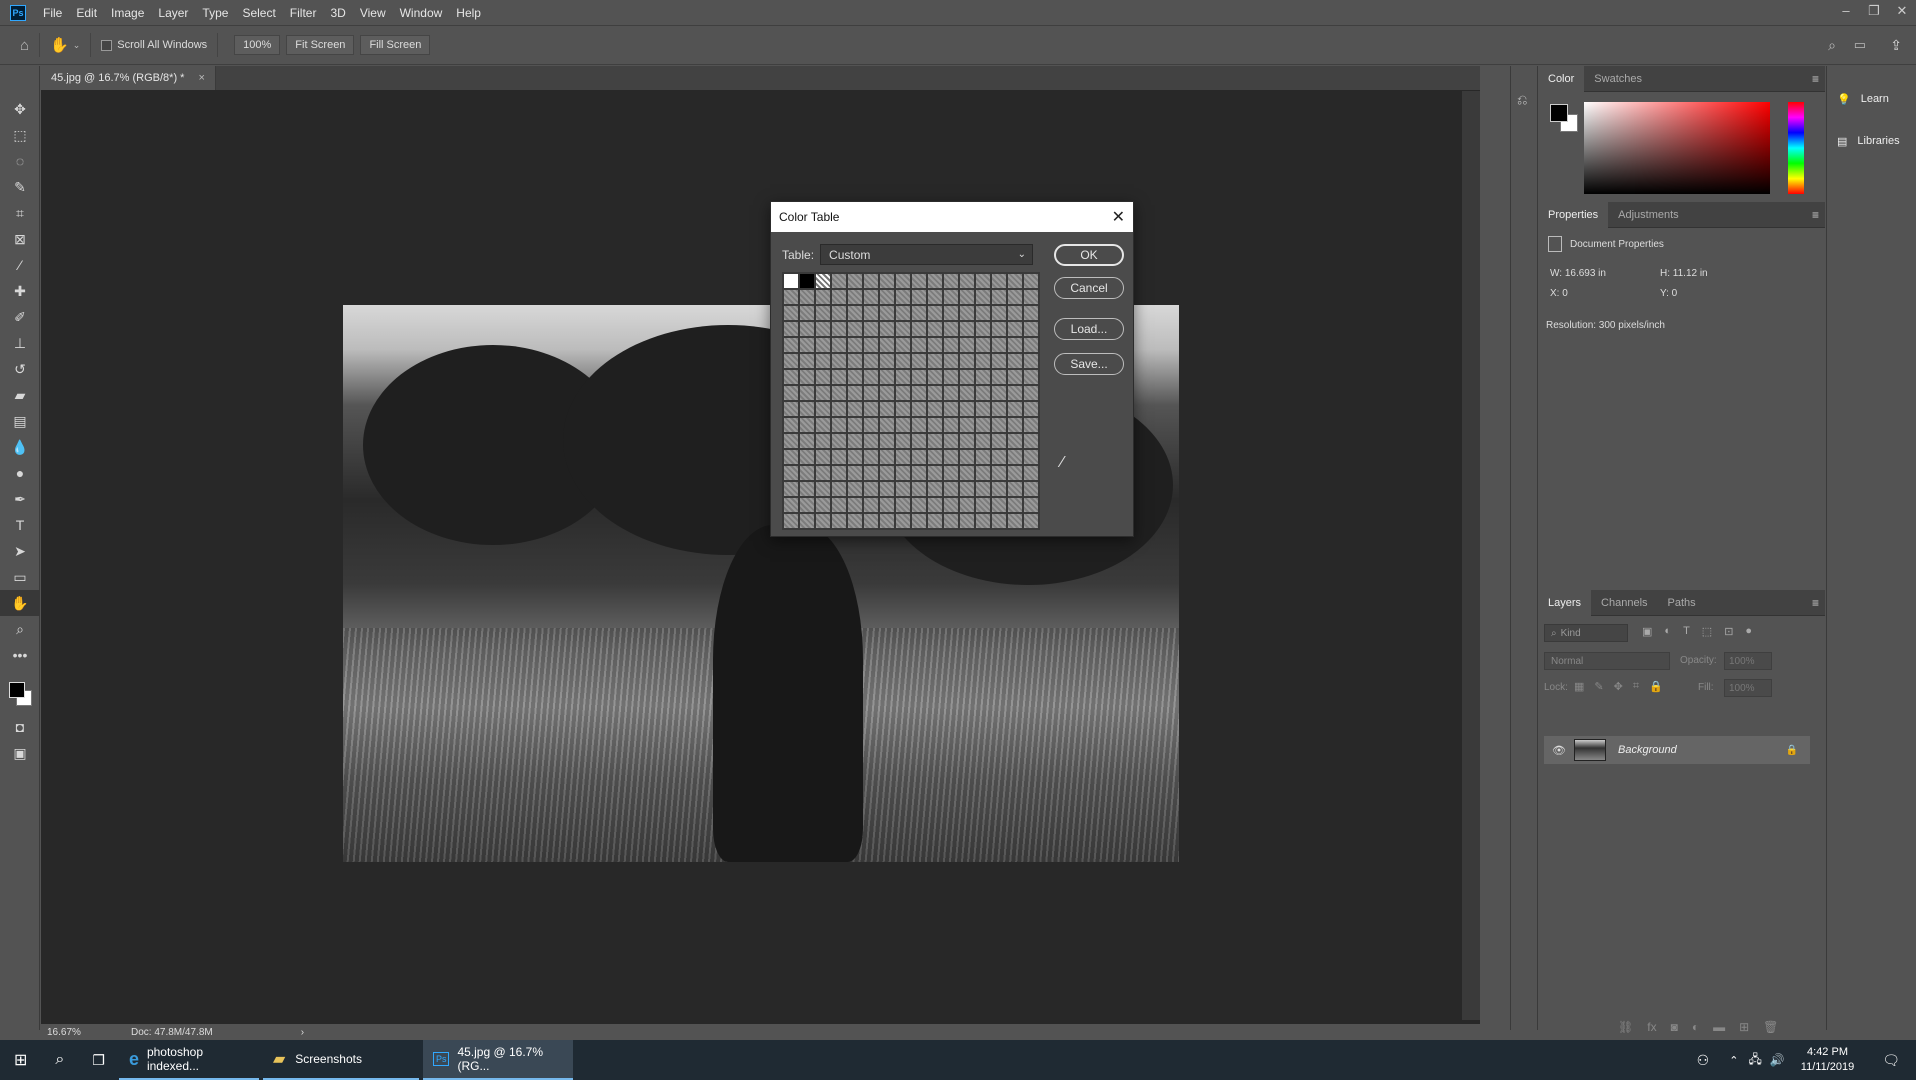 This screenshot has height=1080, width=1916. Describe the element at coordinates (1707, 631) in the screenshot. I see `shape-filter-icon: ⬚` at that location.